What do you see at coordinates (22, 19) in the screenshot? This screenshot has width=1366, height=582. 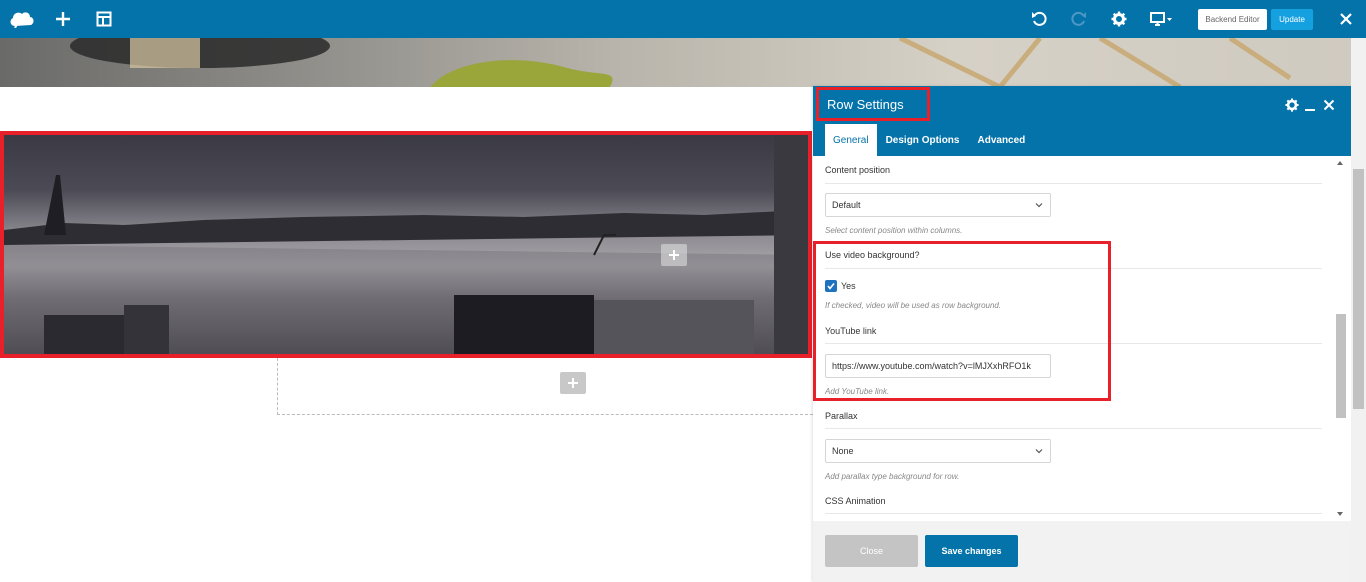 I see `cloud-logo-icon` at bounding box center [22, 19].